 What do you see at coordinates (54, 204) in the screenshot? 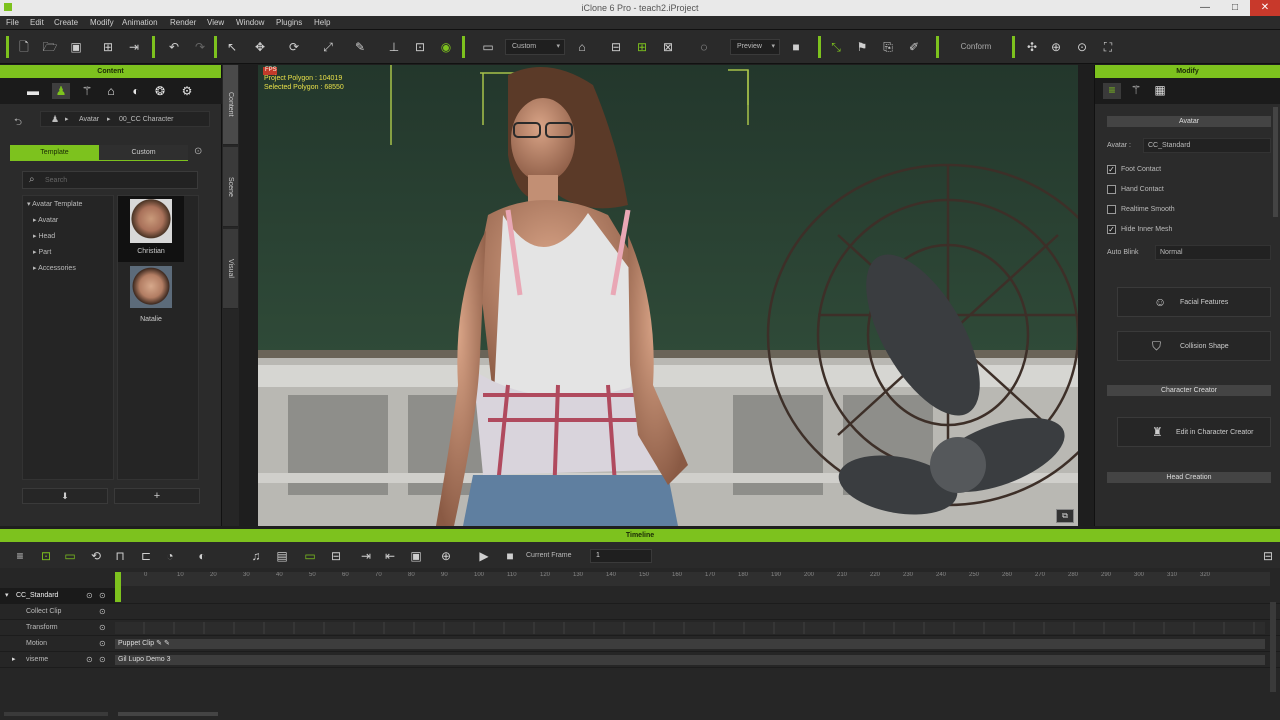
I see `tree-item-avatar-template: ▾ Avatar Template` at bounding box center [54, 204].